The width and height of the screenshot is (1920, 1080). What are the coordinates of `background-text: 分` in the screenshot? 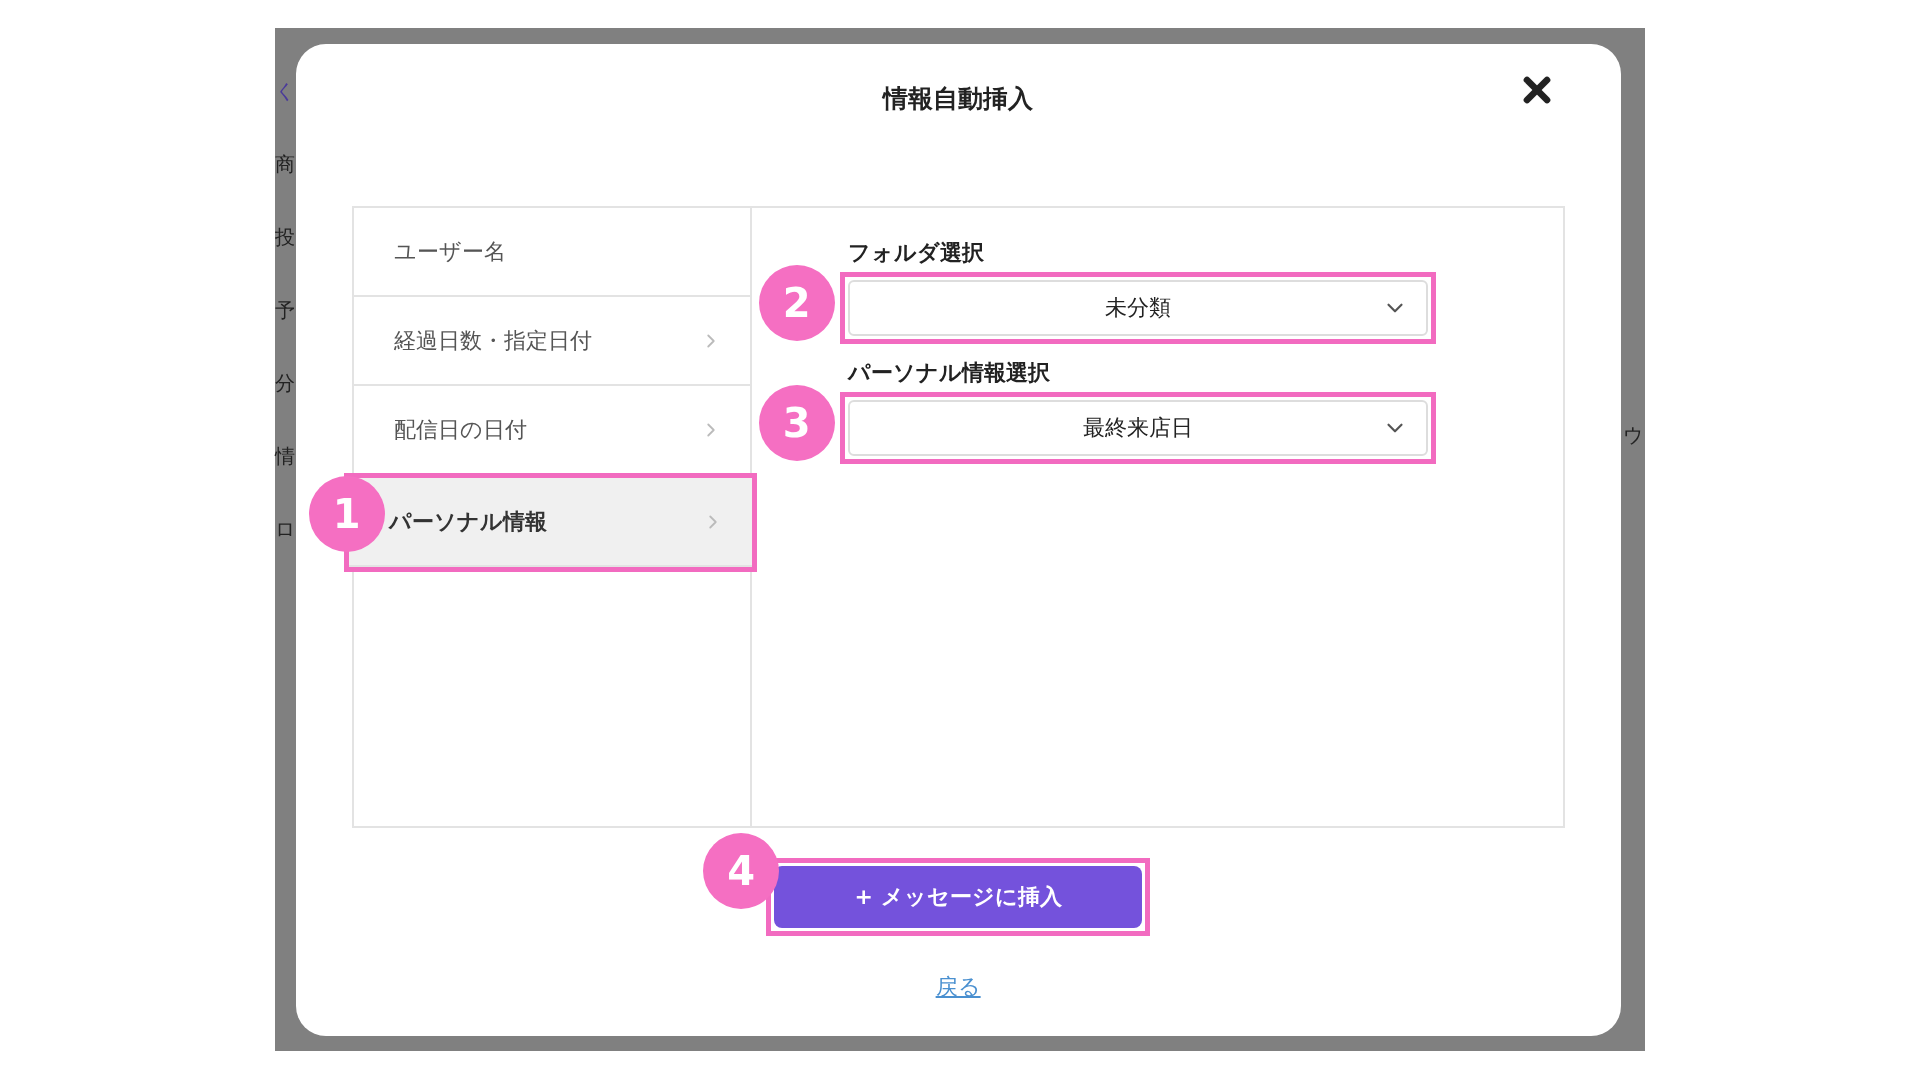 It's located at (285, 383).